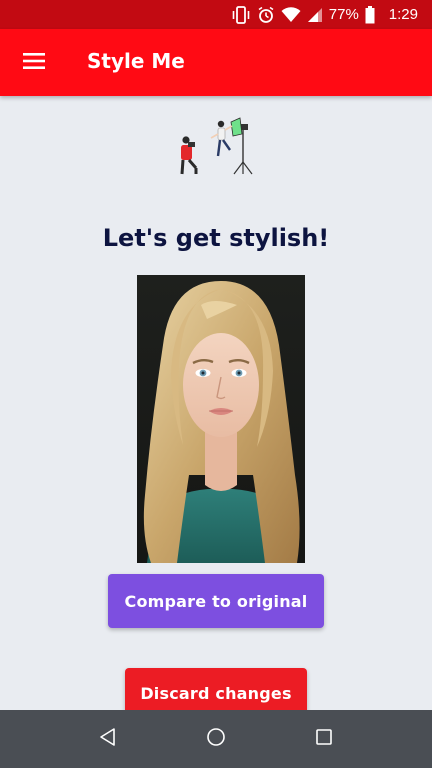  Describe the element at coordinates (217, 146) in the screenshot. I see `photoshoot-illustration` at that location.